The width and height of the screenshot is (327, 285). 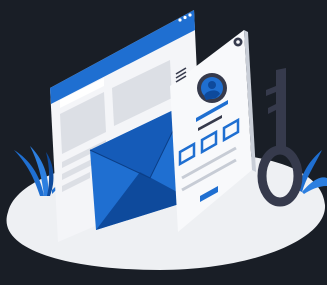 I want to click on avatar, so click(x=212, y=88).